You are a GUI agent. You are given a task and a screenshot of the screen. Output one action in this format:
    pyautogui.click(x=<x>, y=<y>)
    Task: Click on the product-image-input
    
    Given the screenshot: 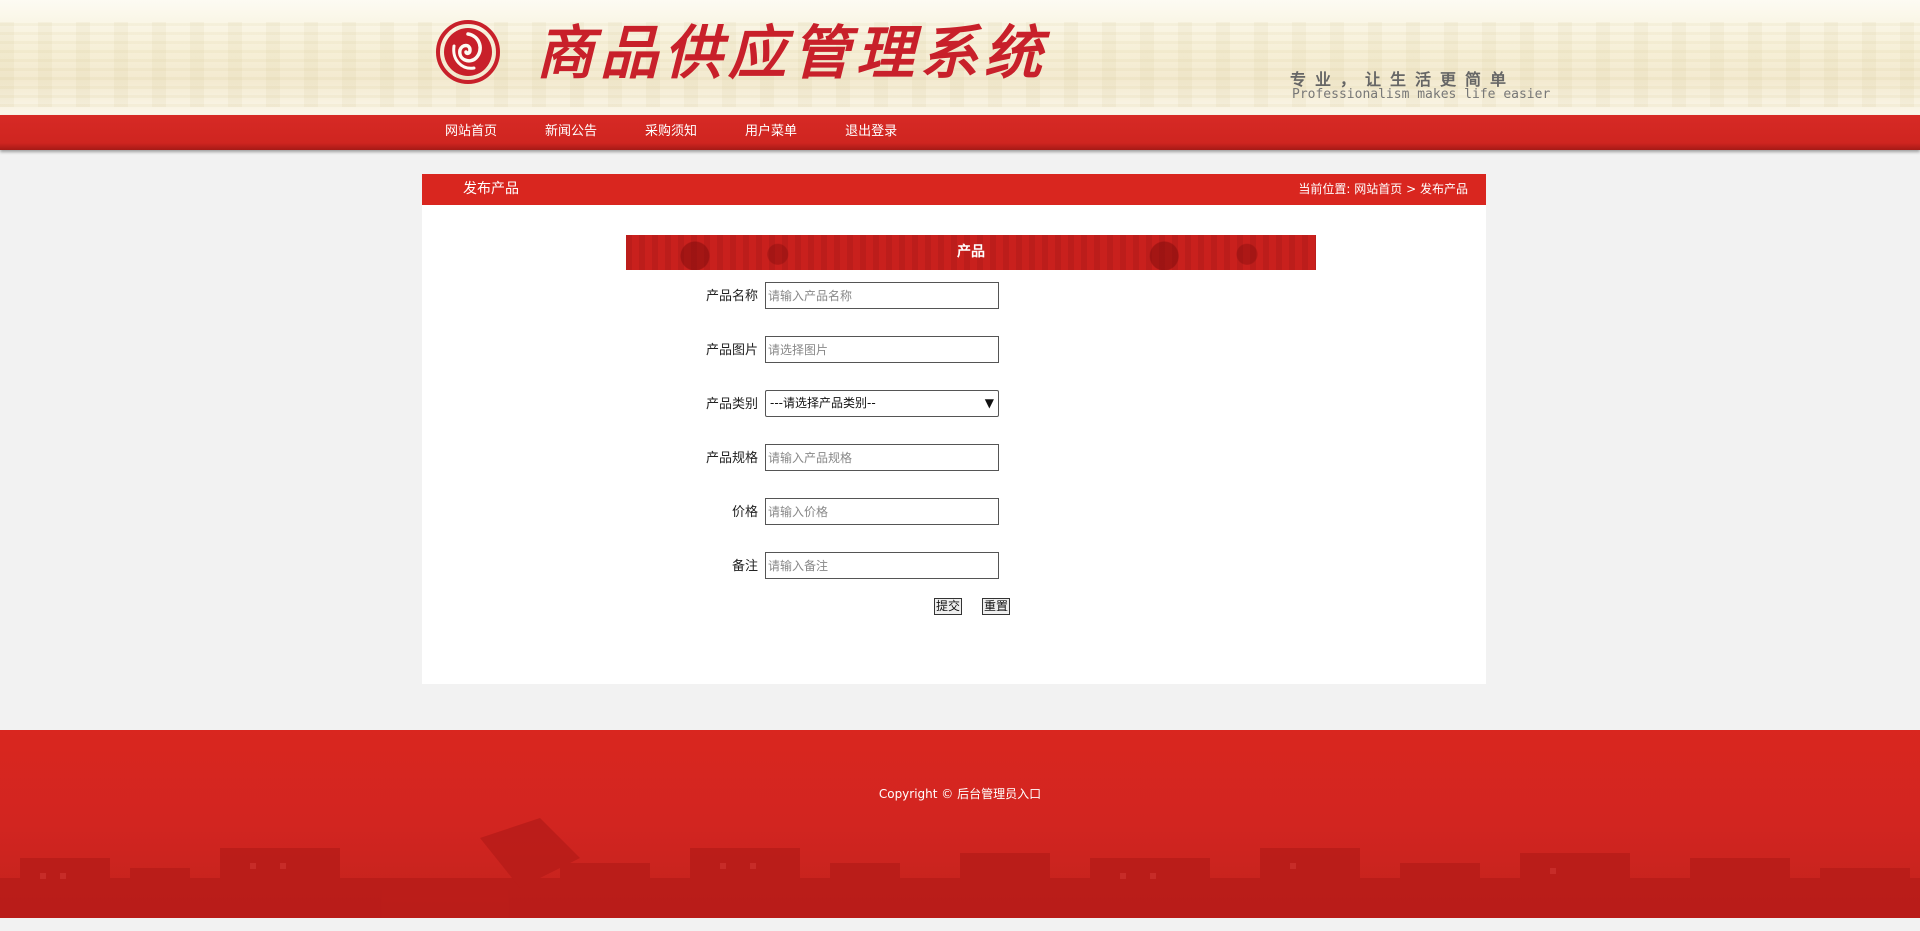 What is the action you would take?
    pyautogui.click(x=882, y=349)
    